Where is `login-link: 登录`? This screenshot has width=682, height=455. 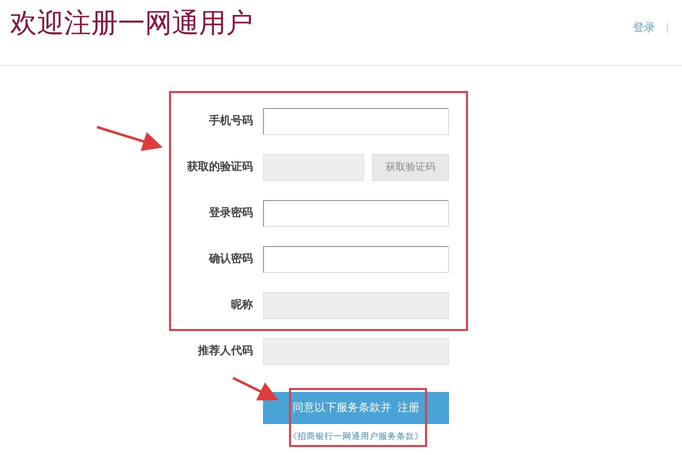 login-link: 登录 is located at coordinates (644, 28).